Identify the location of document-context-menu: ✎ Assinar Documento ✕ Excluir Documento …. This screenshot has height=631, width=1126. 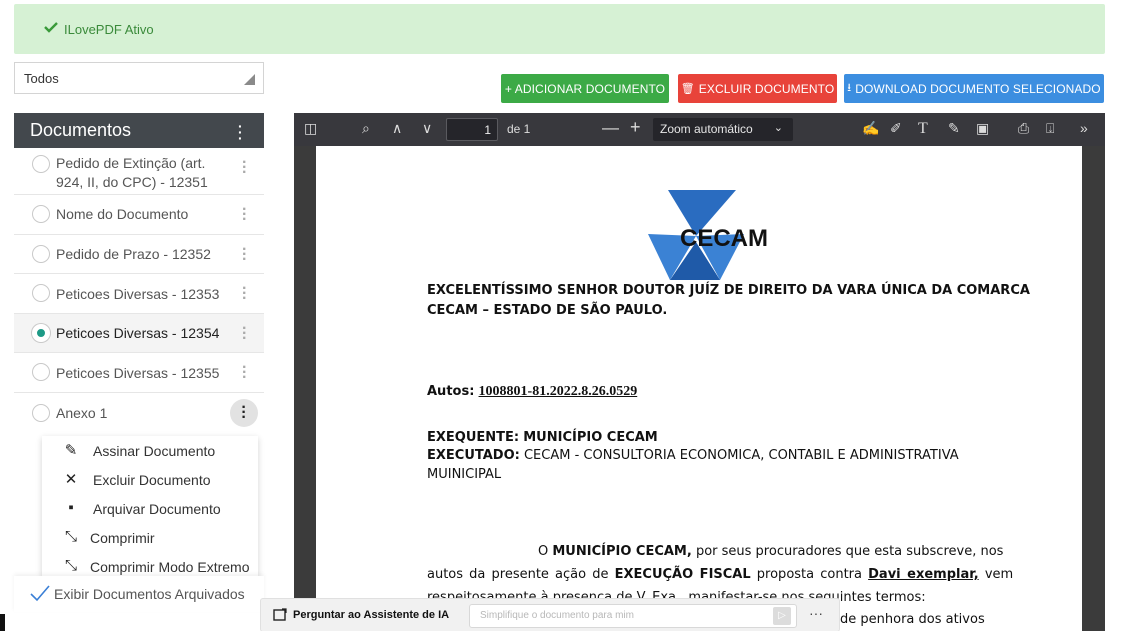
(150, 506).